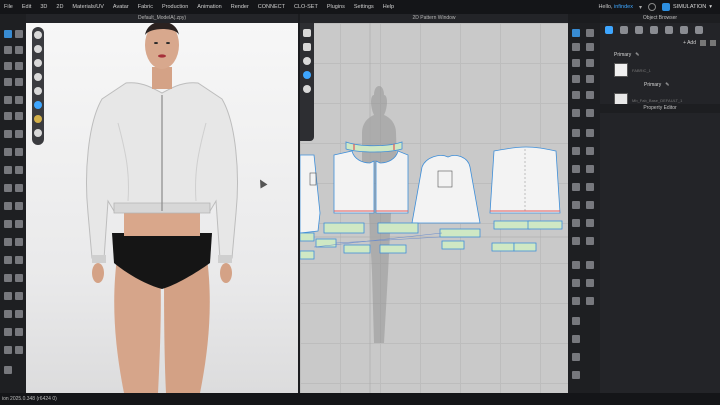 Image resolution: width=720 pixels, height=405 pixels. Describe the element at coordinates (209, 7) in the screenshot. I see `menu-animation: Animation` at that location.